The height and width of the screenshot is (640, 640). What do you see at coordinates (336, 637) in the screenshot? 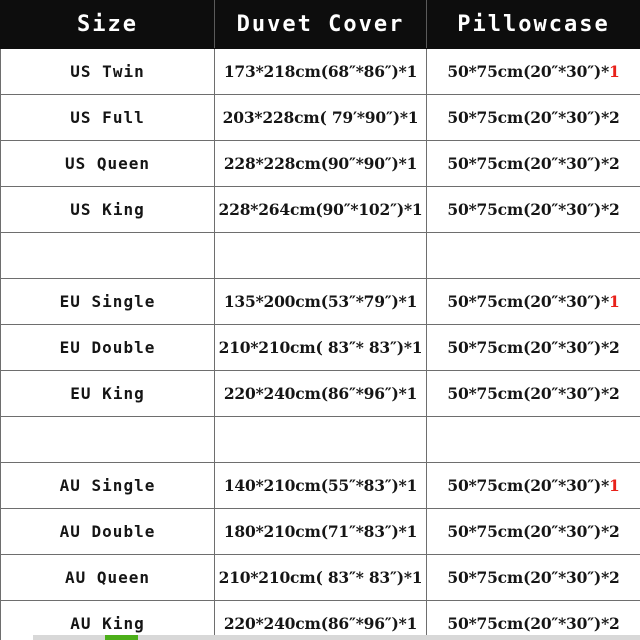
I see `horizontal-scrollbar` at bounding box center [336, 637].